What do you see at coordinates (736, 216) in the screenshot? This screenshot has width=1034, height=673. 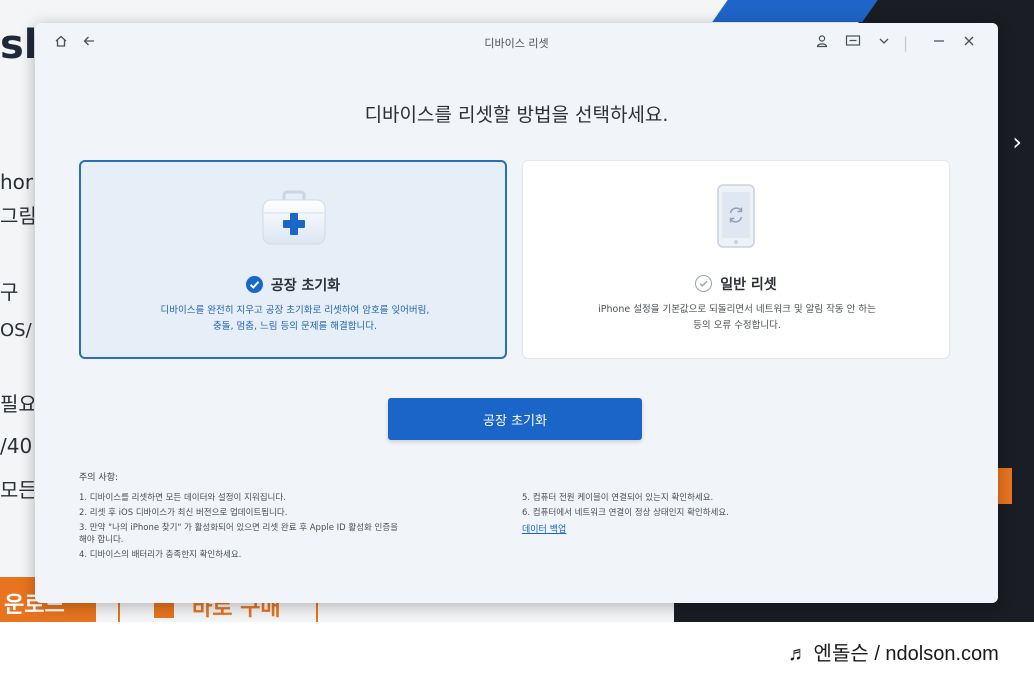 I see `phone-refresh-icon` at bounding box center [736, 216].